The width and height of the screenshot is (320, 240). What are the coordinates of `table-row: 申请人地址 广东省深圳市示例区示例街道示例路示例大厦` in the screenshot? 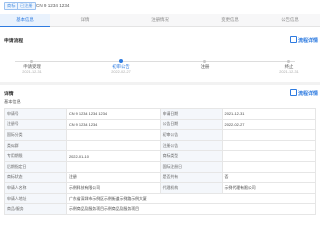 It's located at (160, 198).